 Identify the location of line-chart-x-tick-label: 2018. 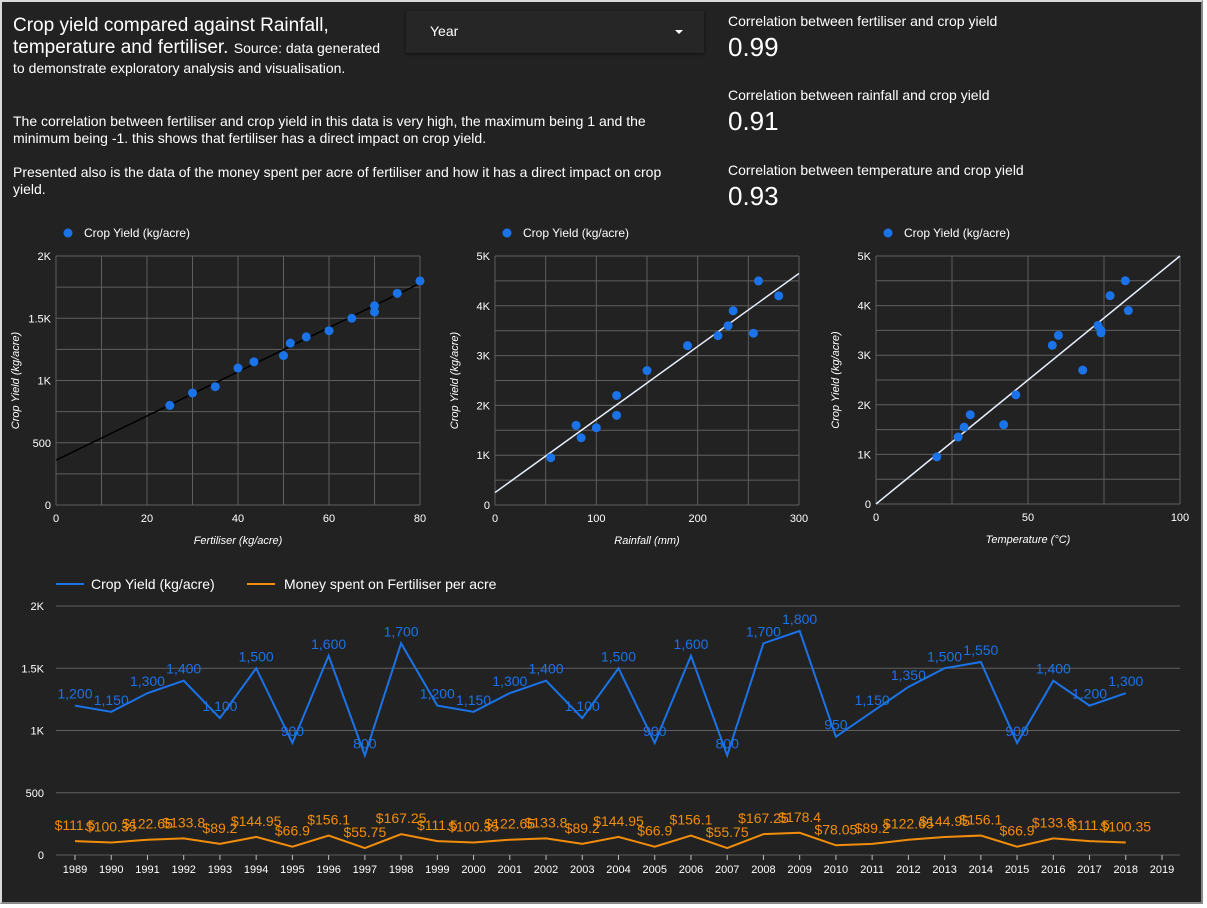
(1126, 870).